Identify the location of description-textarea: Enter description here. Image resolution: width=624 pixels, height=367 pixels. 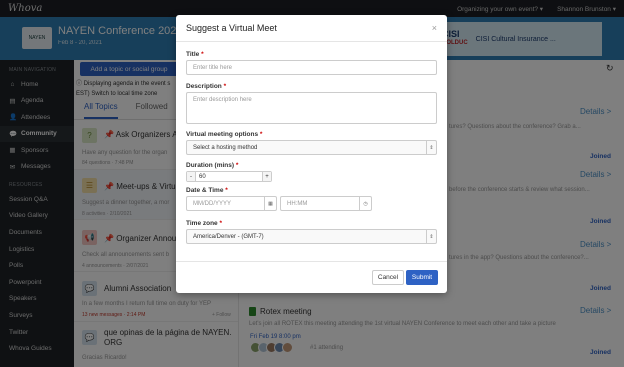
(311, 108).